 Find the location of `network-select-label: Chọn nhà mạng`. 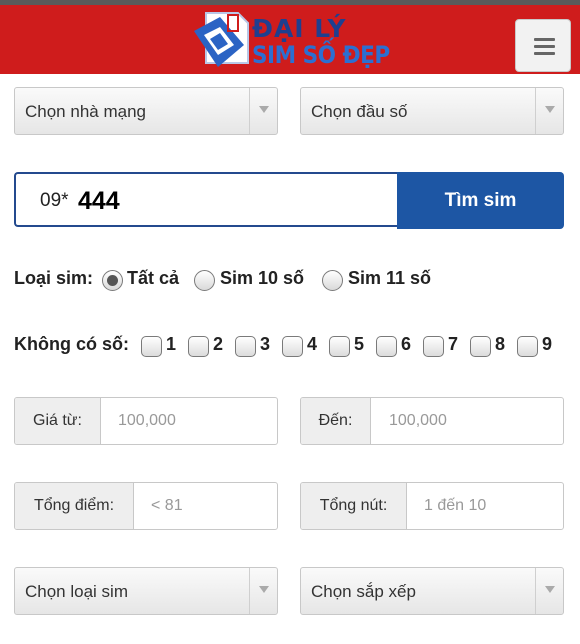

network-select-label: Chọn nhà mạng is located at coordinates (85, 111).